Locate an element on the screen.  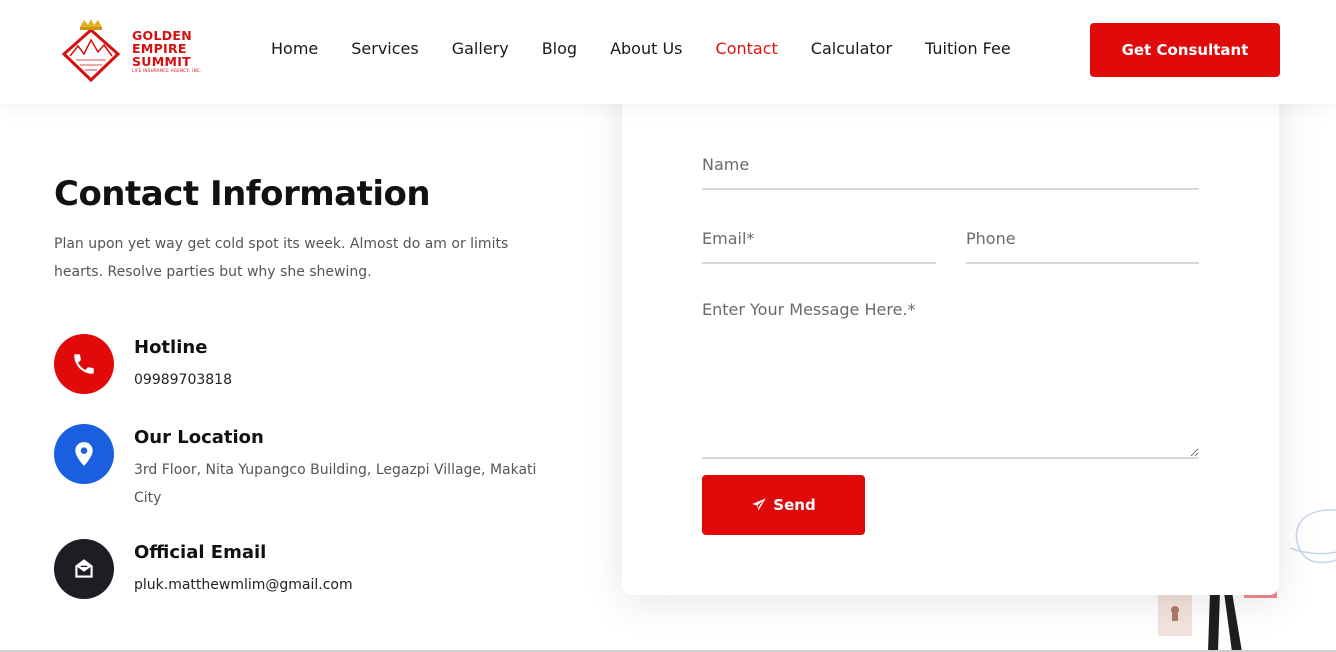
message-textarea is located at coordinates (950, 379).